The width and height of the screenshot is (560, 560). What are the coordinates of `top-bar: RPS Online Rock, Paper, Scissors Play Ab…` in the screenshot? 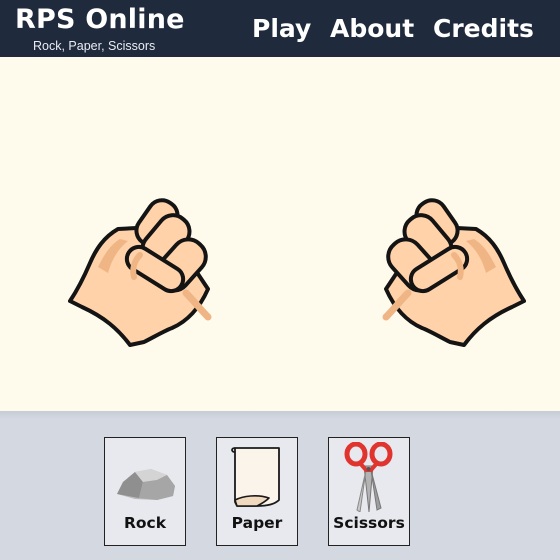 It's located at (280, 28).